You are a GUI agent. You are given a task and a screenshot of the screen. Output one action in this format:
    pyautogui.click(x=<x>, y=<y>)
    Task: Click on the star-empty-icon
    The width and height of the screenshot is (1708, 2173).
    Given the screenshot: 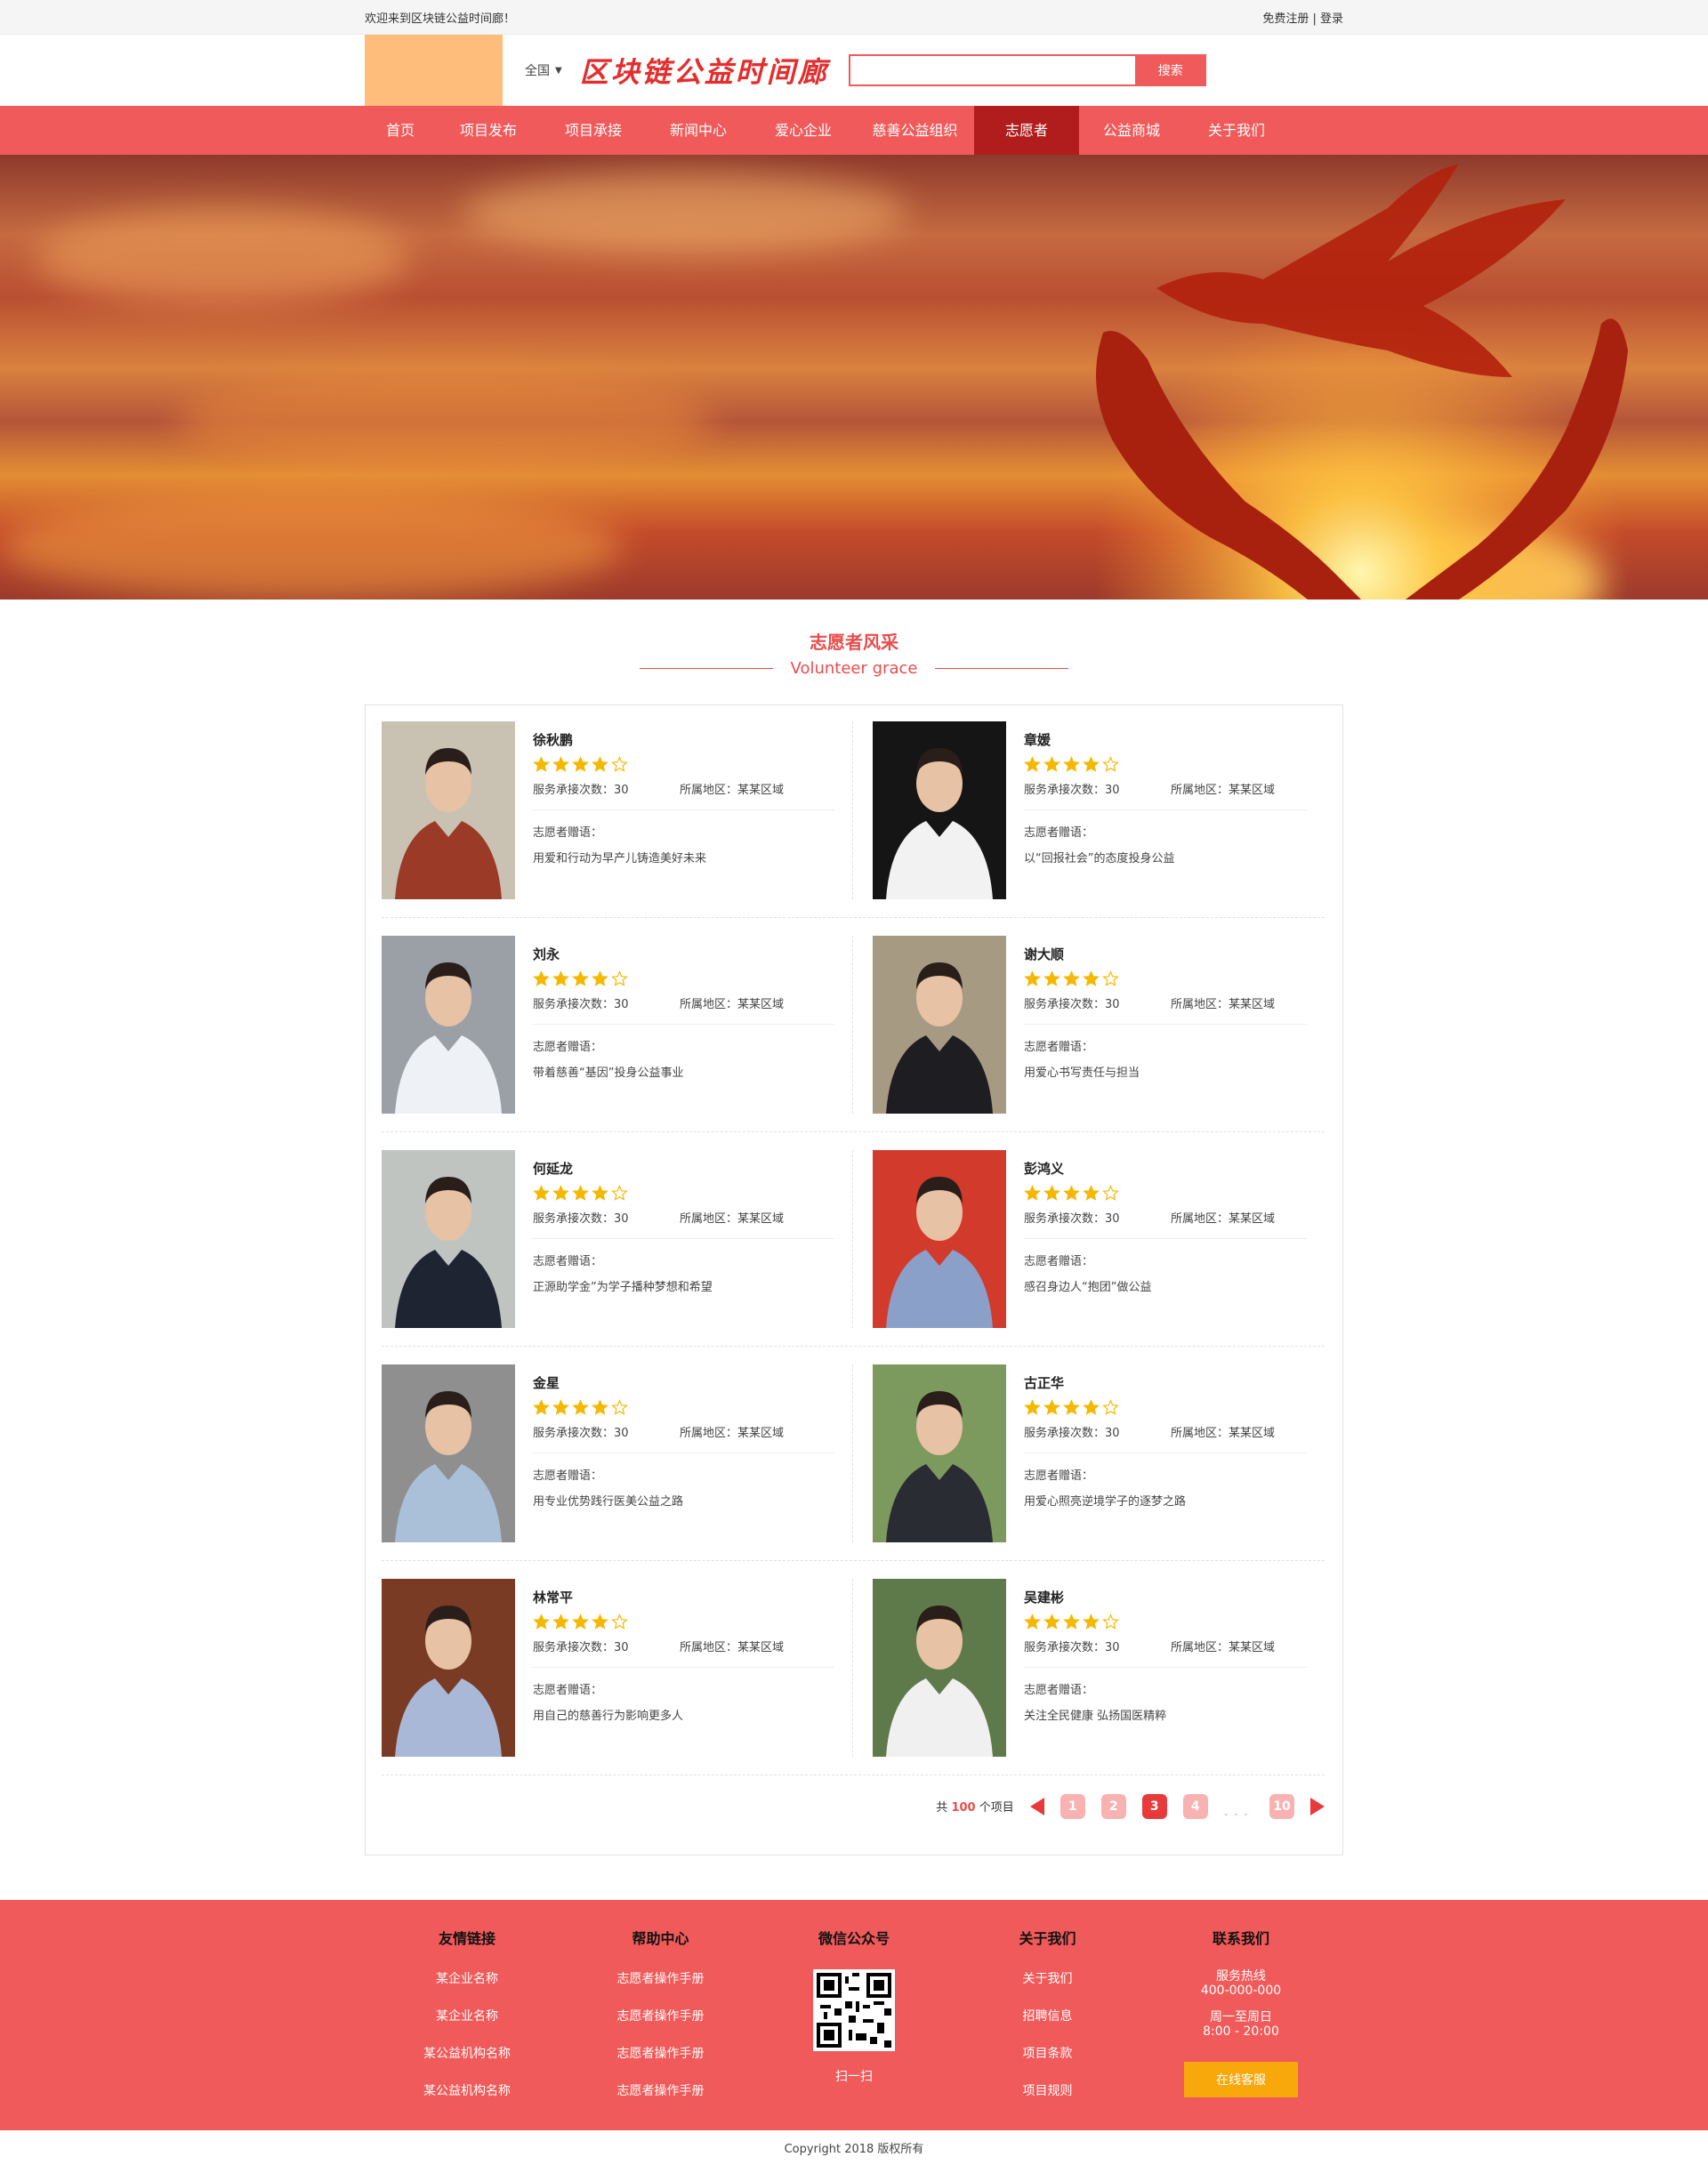 What is the action you would take?
    pyautogui.click(x=1110, y=1407)
    